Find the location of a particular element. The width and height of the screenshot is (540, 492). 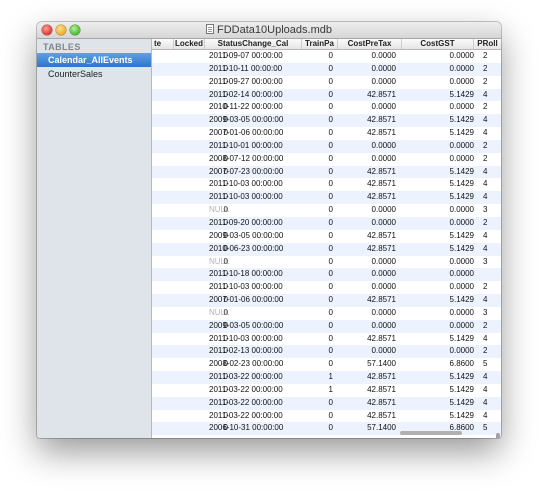

column-header-proll: PRoll is located at coordinates (487, 44).